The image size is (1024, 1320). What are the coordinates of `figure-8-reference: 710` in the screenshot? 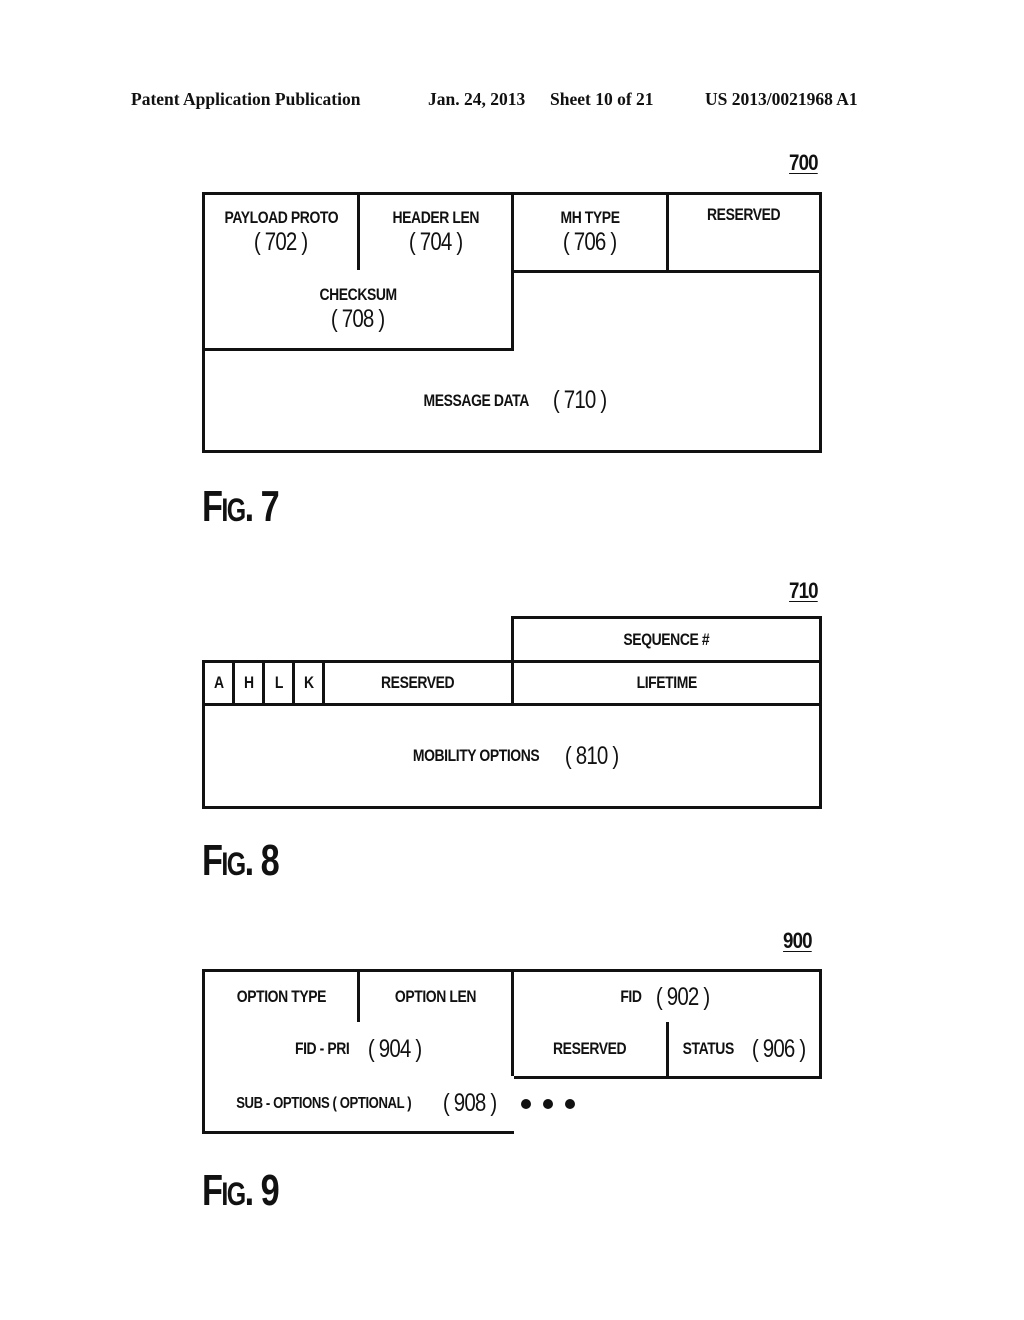 It's located at (804, 590).